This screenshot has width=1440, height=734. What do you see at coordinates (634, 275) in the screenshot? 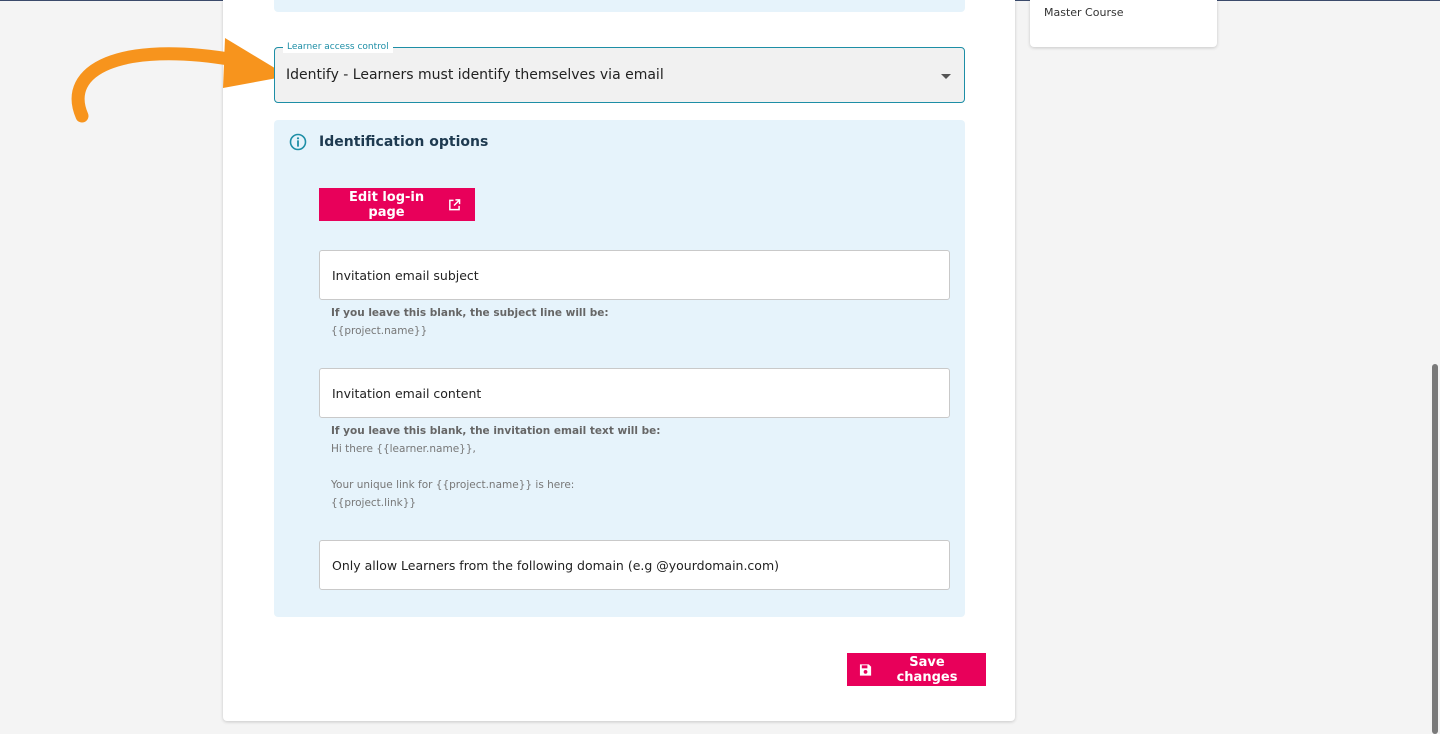
I see `invitation-subject-input: Invitation email subject` at bounding box center [634, 275].